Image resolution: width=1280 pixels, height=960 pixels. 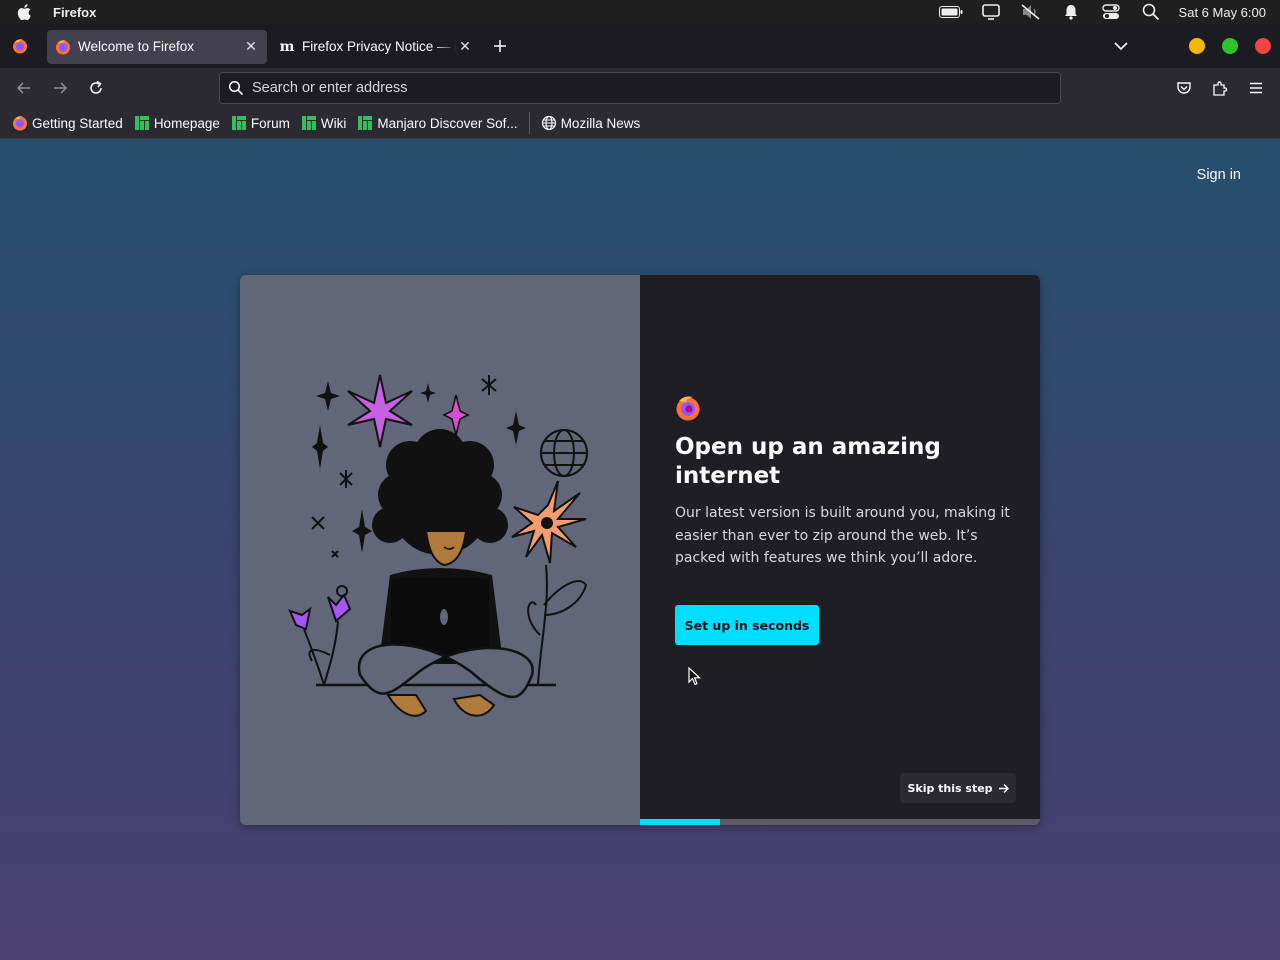 I want to click on list-all-tabs-button, so click(x=1121, y=46).